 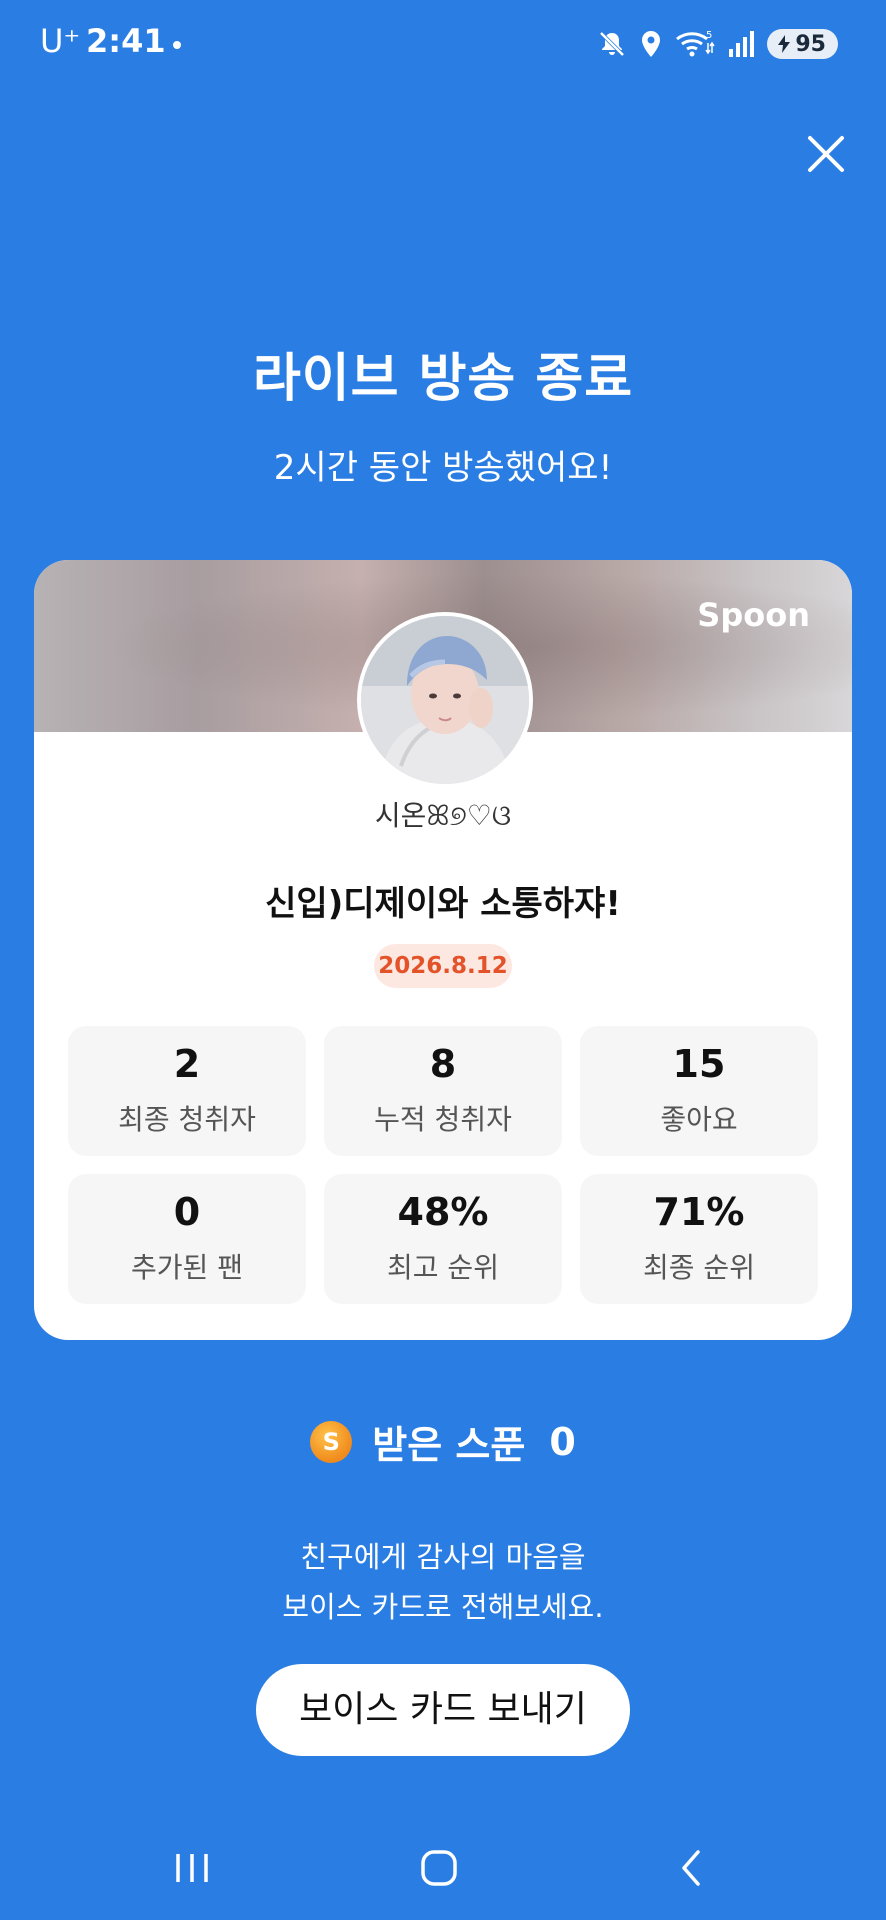 What do you see at coordinates (695, 43) in the screenshot?
I see `wifi-icon: 5` at bounding box center [695, 43].